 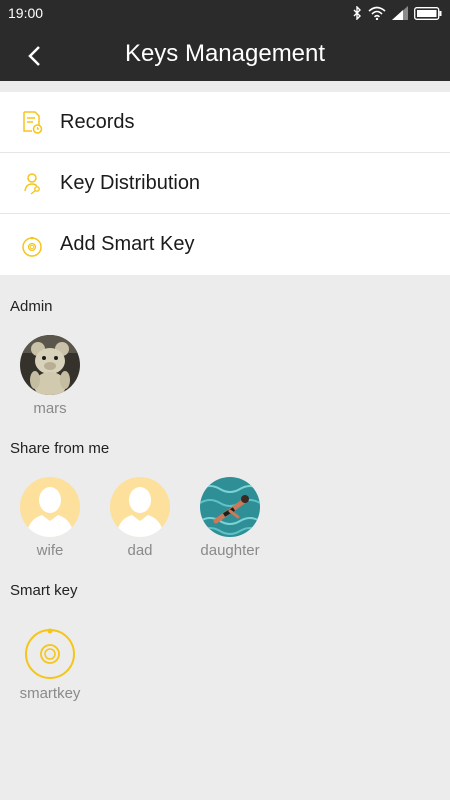 What do you see at coordinates (230, 507) in the screenshot?
I see `avatar-swimmer` at bounding box center [230, 507].